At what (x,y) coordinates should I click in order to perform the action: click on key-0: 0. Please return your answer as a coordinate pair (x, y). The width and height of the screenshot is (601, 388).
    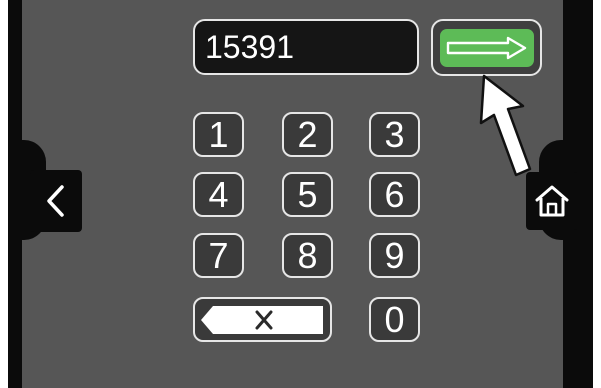
    Looking at the image, I should click on (394, 319).